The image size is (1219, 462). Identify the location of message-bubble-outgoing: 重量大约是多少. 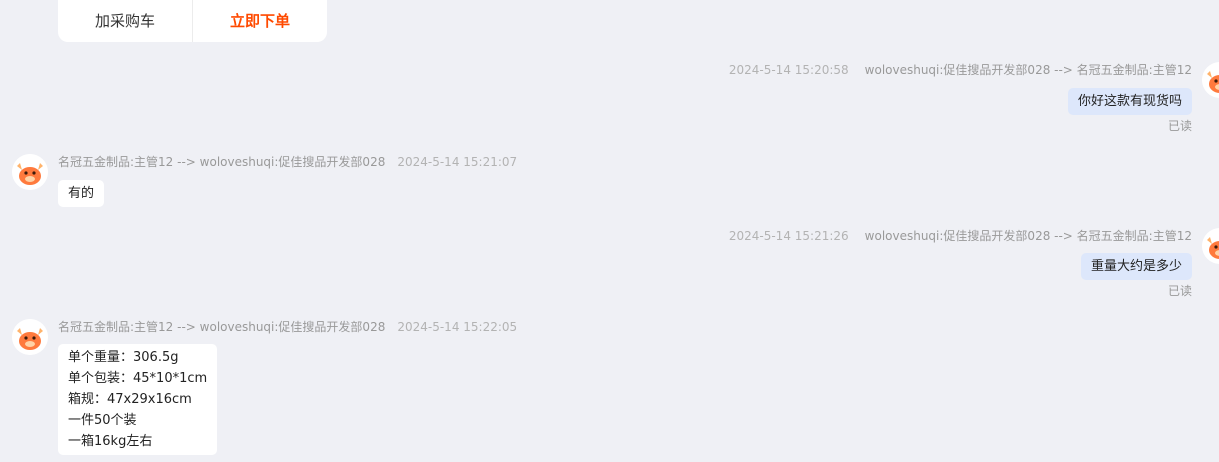
(1136, 266).